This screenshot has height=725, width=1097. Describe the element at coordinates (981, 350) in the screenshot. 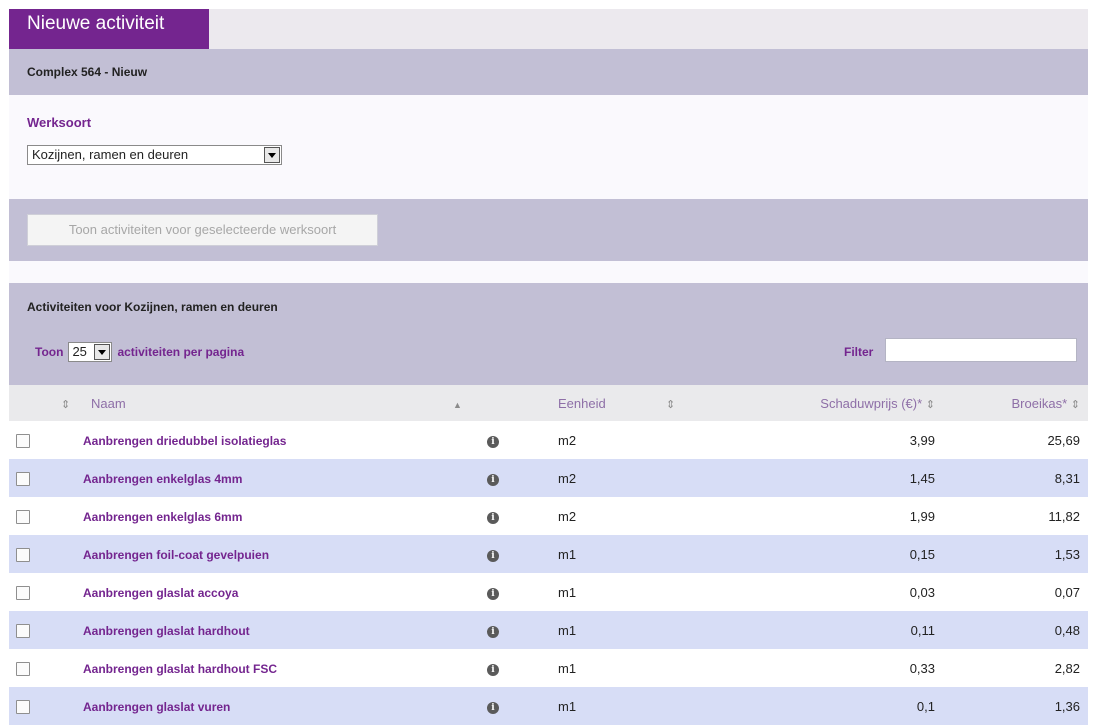

I see `filter-input` at that location.